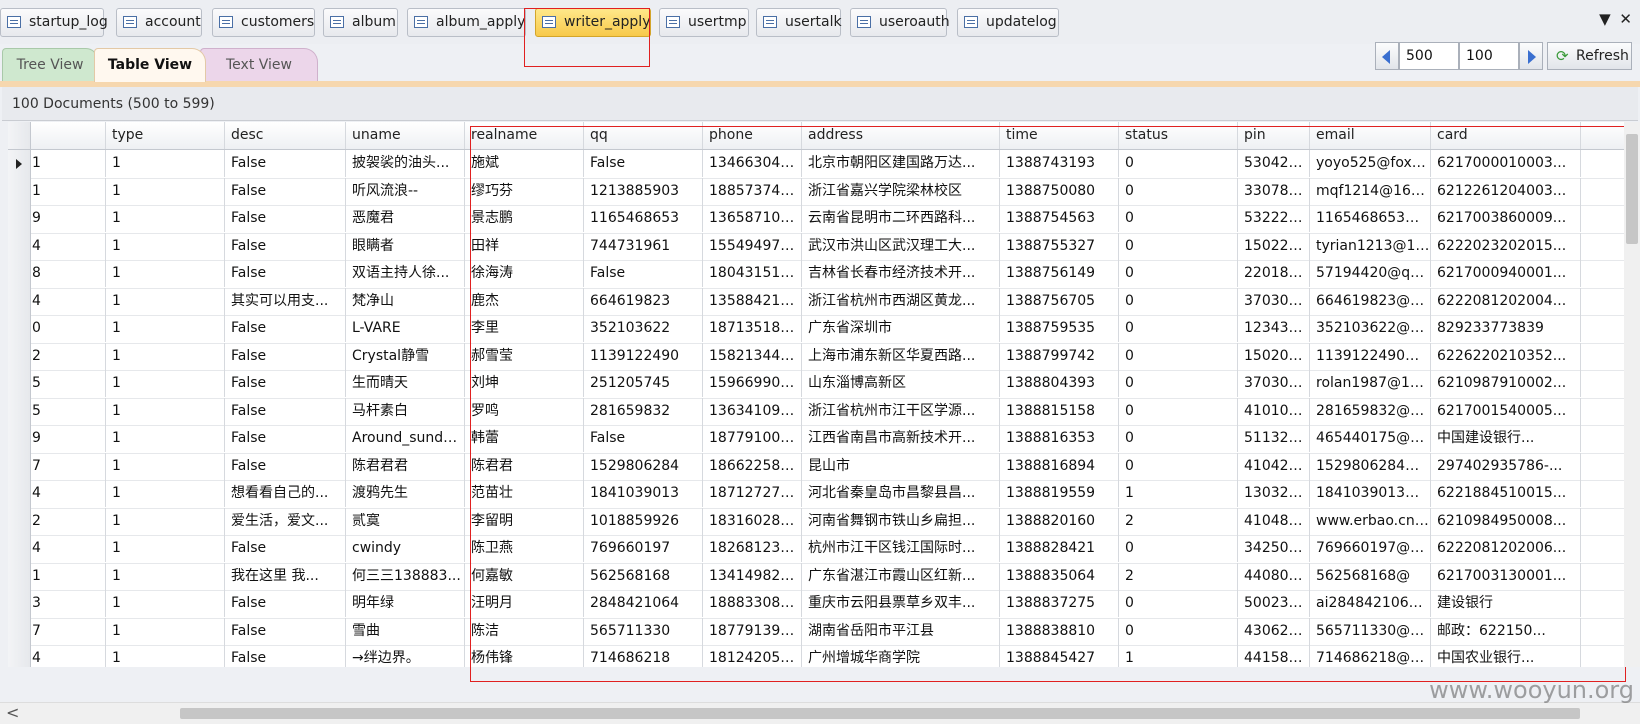  I want to click on tab-overflow-menu-icon: ▼ ✕, so click(1616, 19).